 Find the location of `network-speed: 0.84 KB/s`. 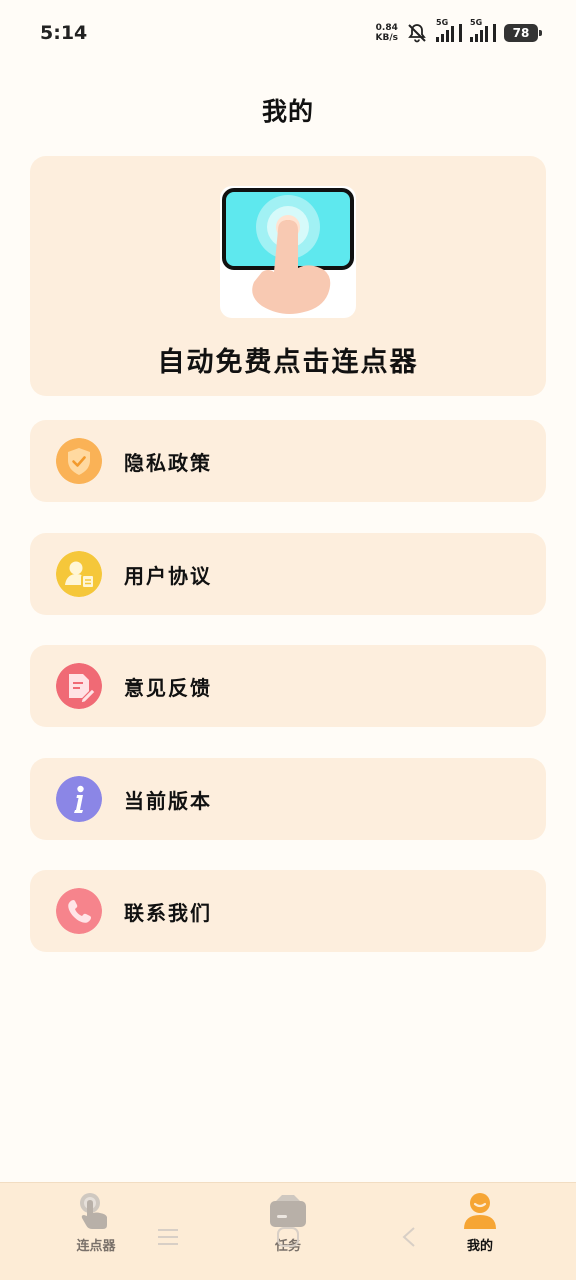

network-speed: 0.84 KB/s is located at coordinates (387, 33).